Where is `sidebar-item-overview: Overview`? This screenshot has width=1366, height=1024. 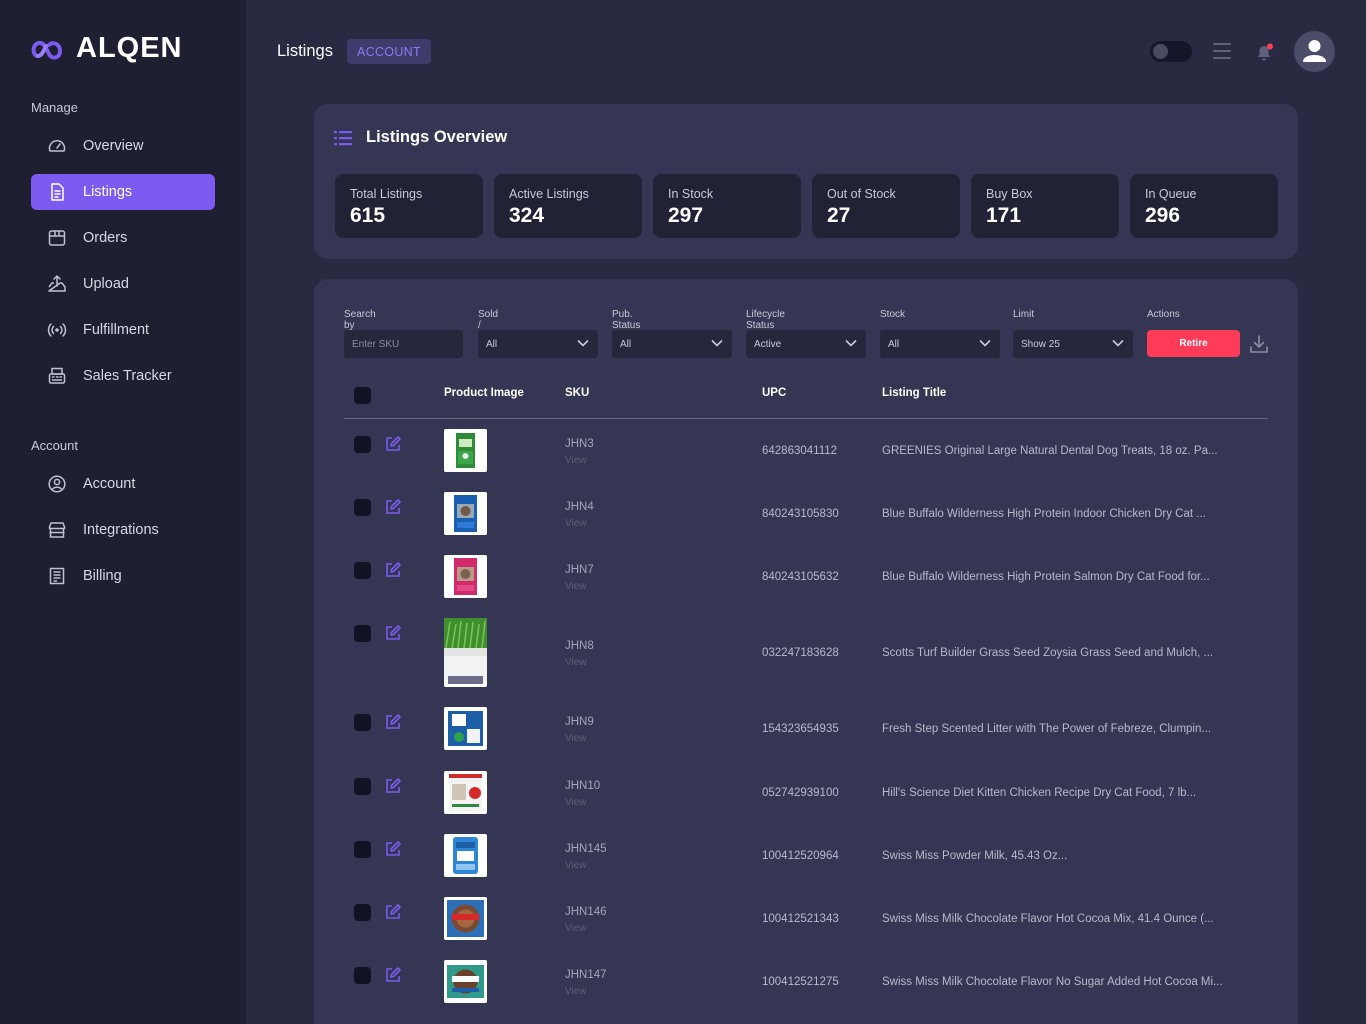
sidebar-item-overview: Overview is located at coordinates (123, 146).